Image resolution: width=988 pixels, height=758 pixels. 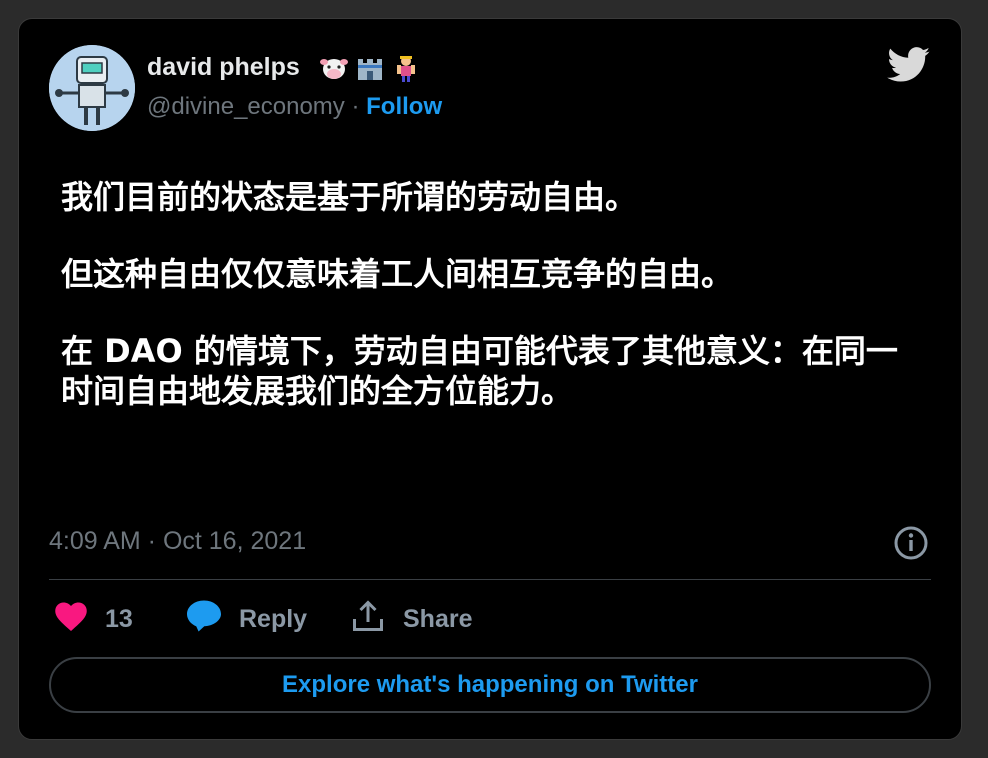 What do you see at coordinates (438, 618) in the screenshot?
I see `share-label: Share` at bounding box center [438, 618].